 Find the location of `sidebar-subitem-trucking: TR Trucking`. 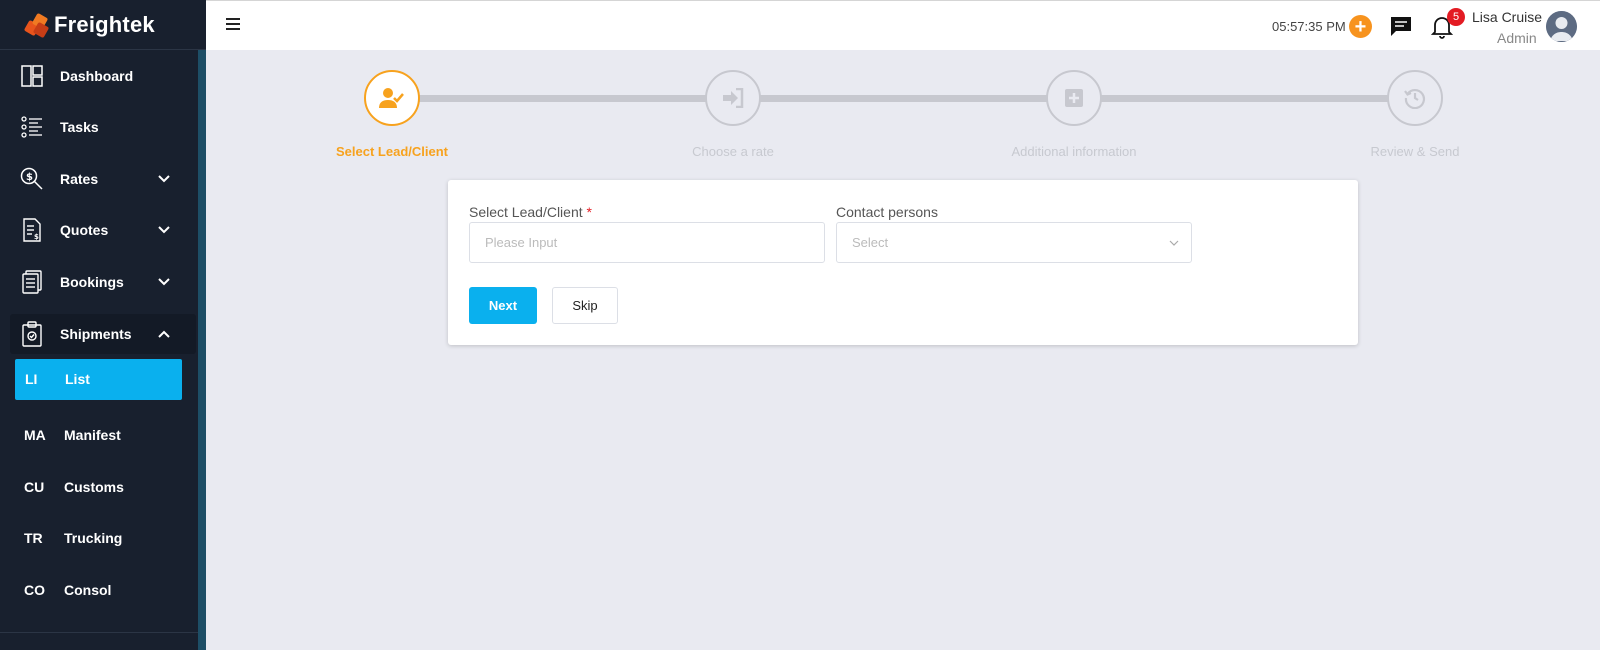

sidebar-subitem-trucking: TR Trucking is located at coordinates (103, 539).